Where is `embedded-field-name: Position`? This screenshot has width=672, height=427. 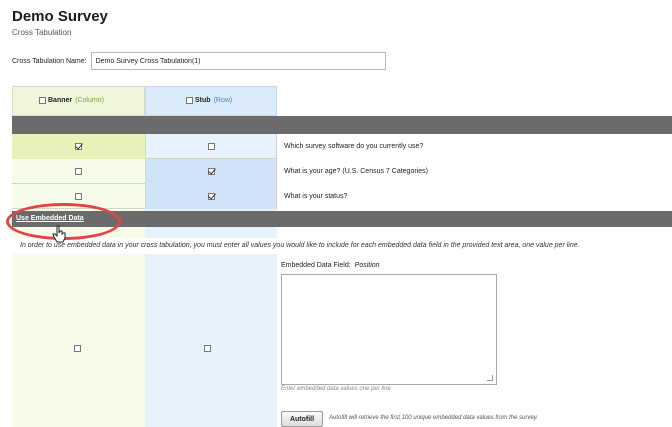
embedded-field-name: Position is located at coordinates (367, 265).